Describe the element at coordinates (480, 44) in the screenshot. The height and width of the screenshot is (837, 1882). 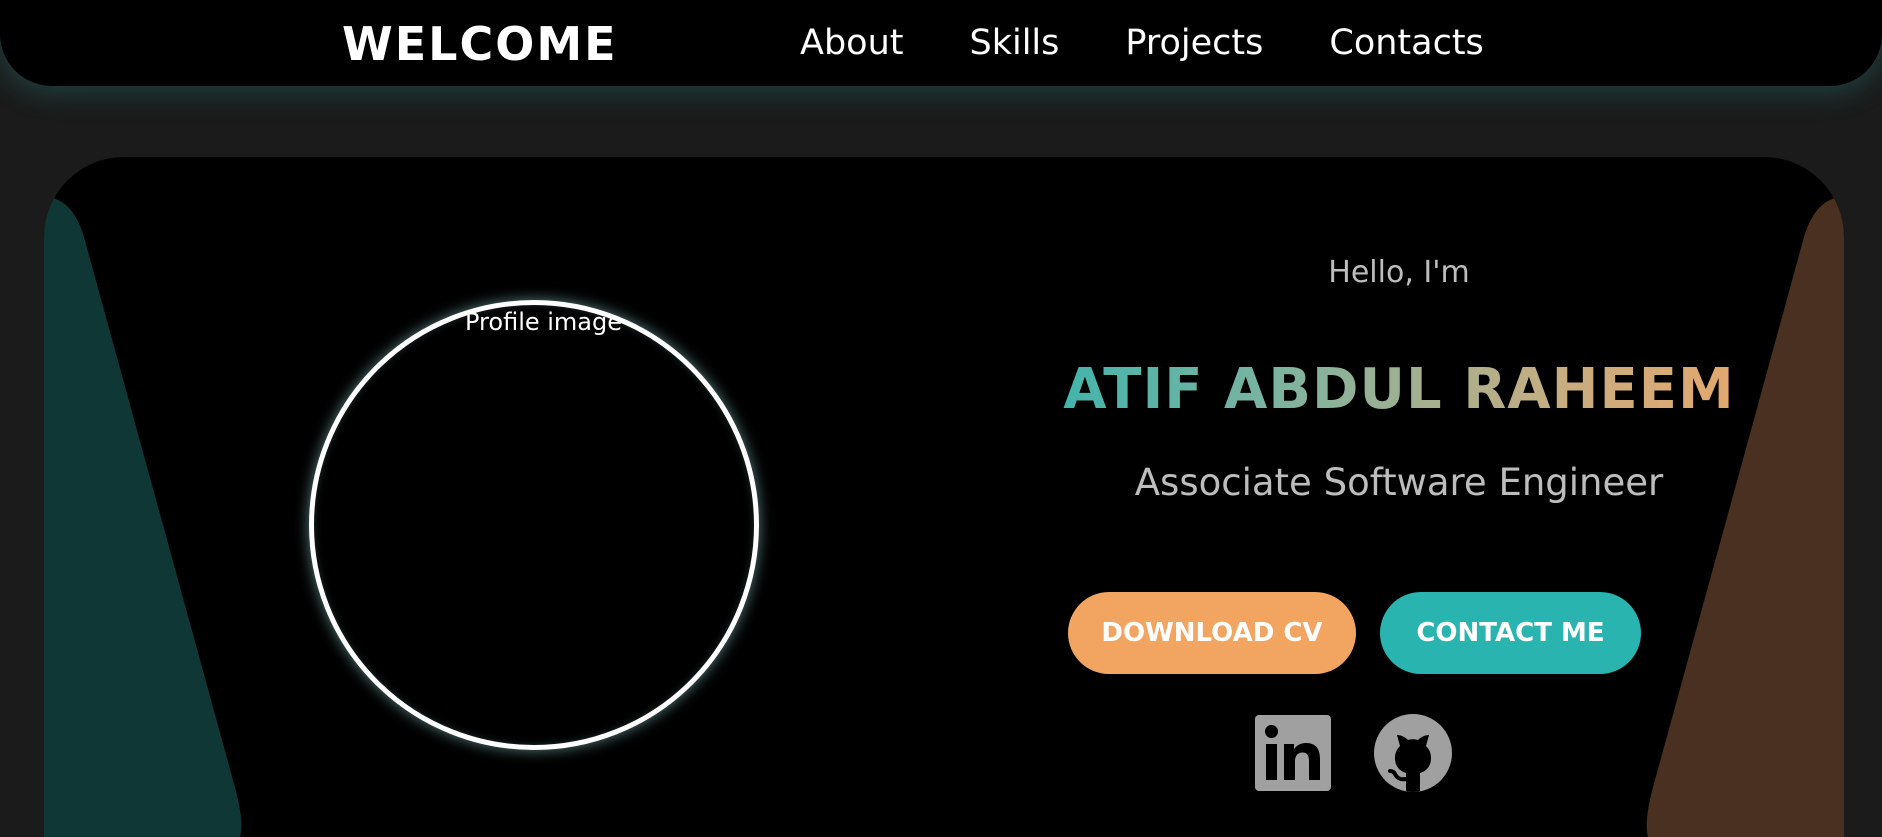
I see `brand-logo: WELCOME` at that location.